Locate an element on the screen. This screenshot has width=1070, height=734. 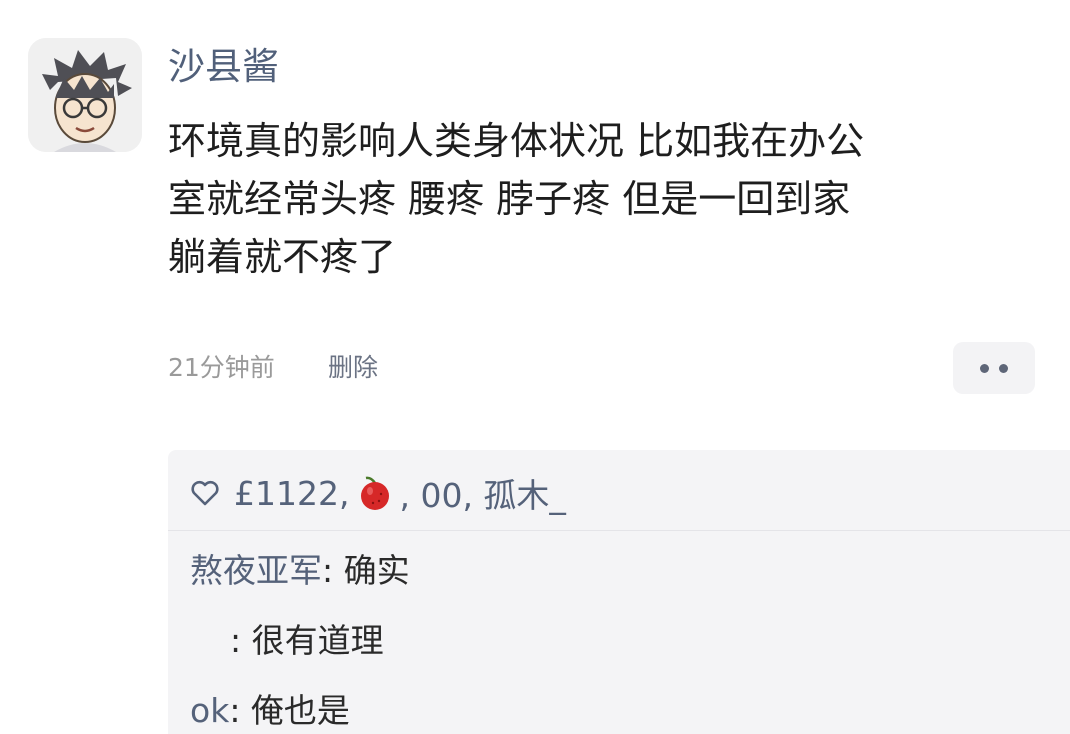
comment-text: 确实 is located at coordinates (376, 570).